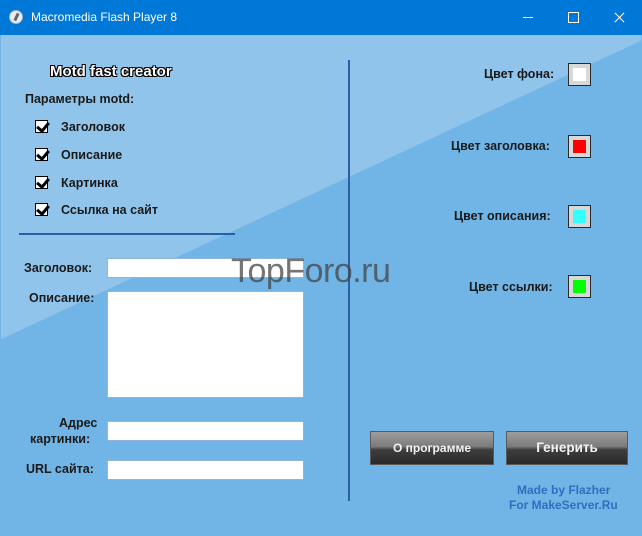  I want to click on checkbox-description-label: Описание, so click(92, 155).